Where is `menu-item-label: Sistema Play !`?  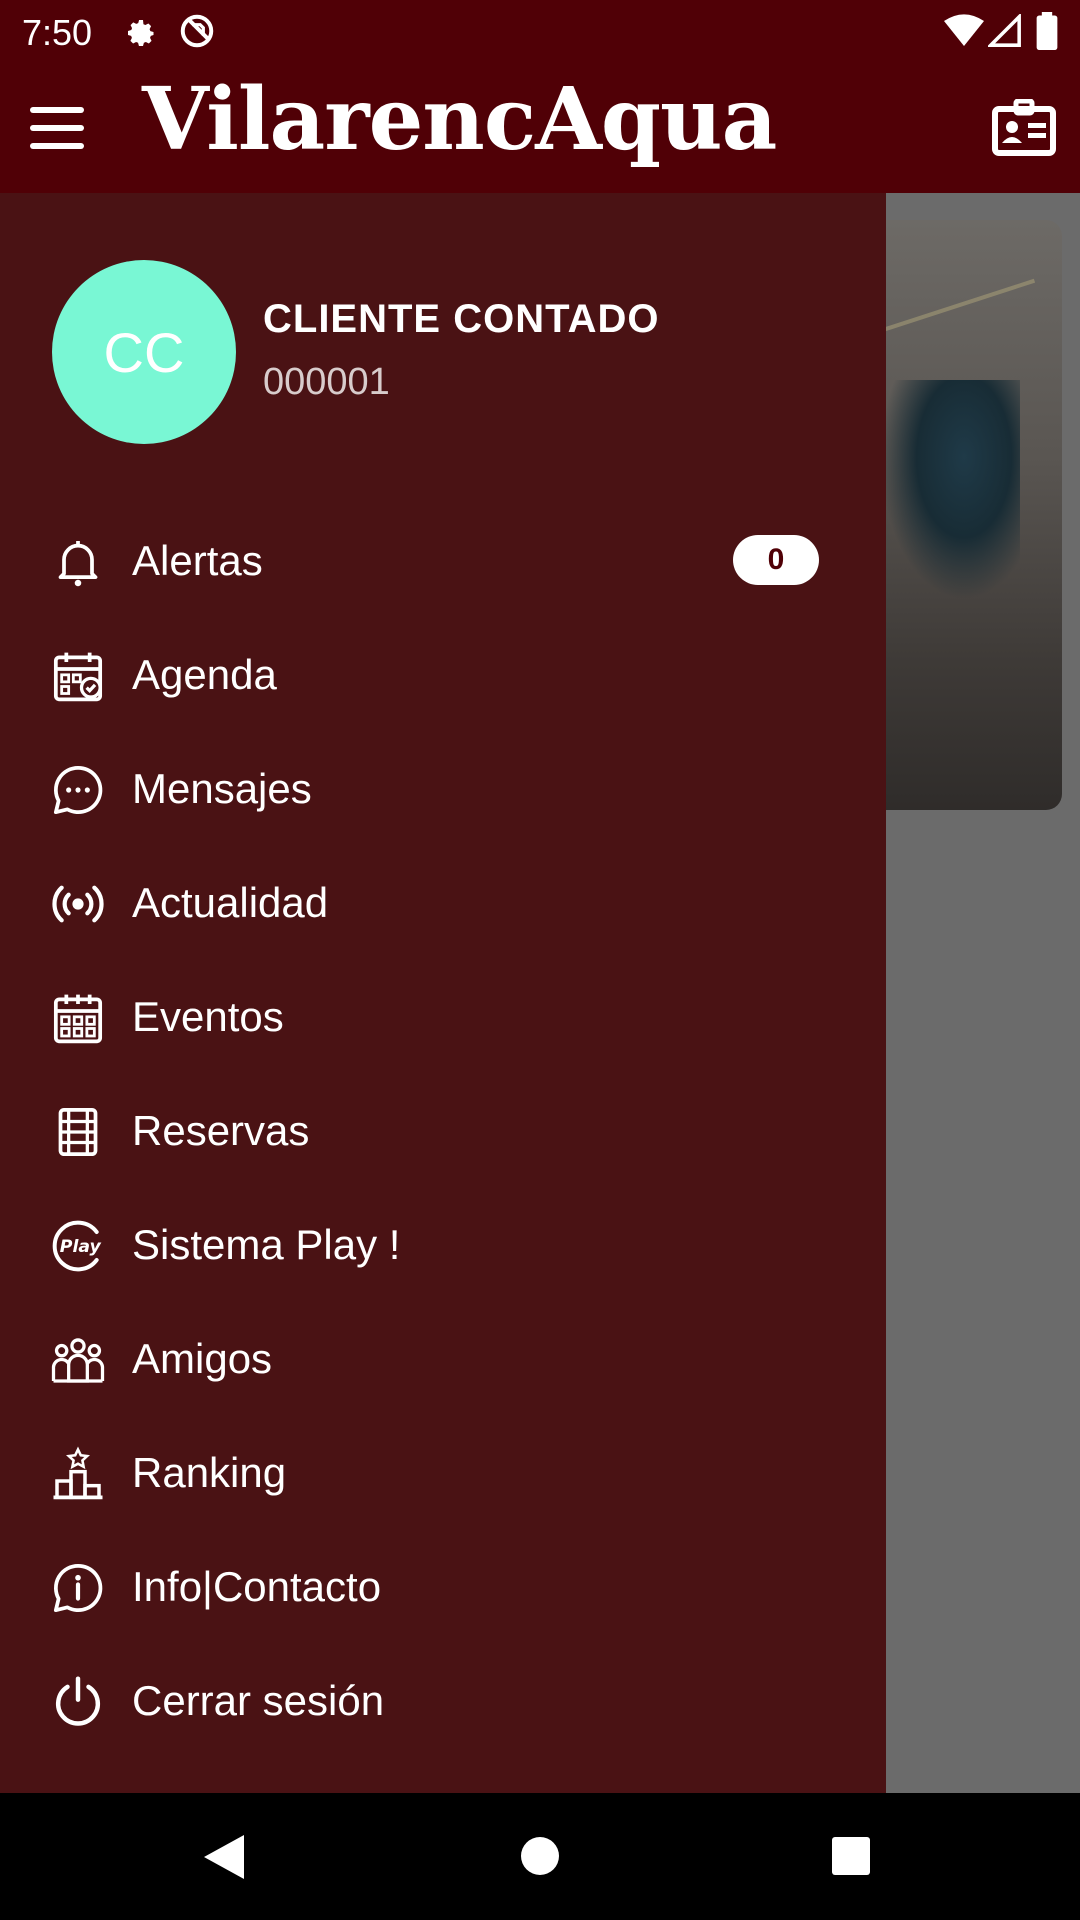
menu-item-label: Sistema Play ! is located at coordinates (266, 1244).